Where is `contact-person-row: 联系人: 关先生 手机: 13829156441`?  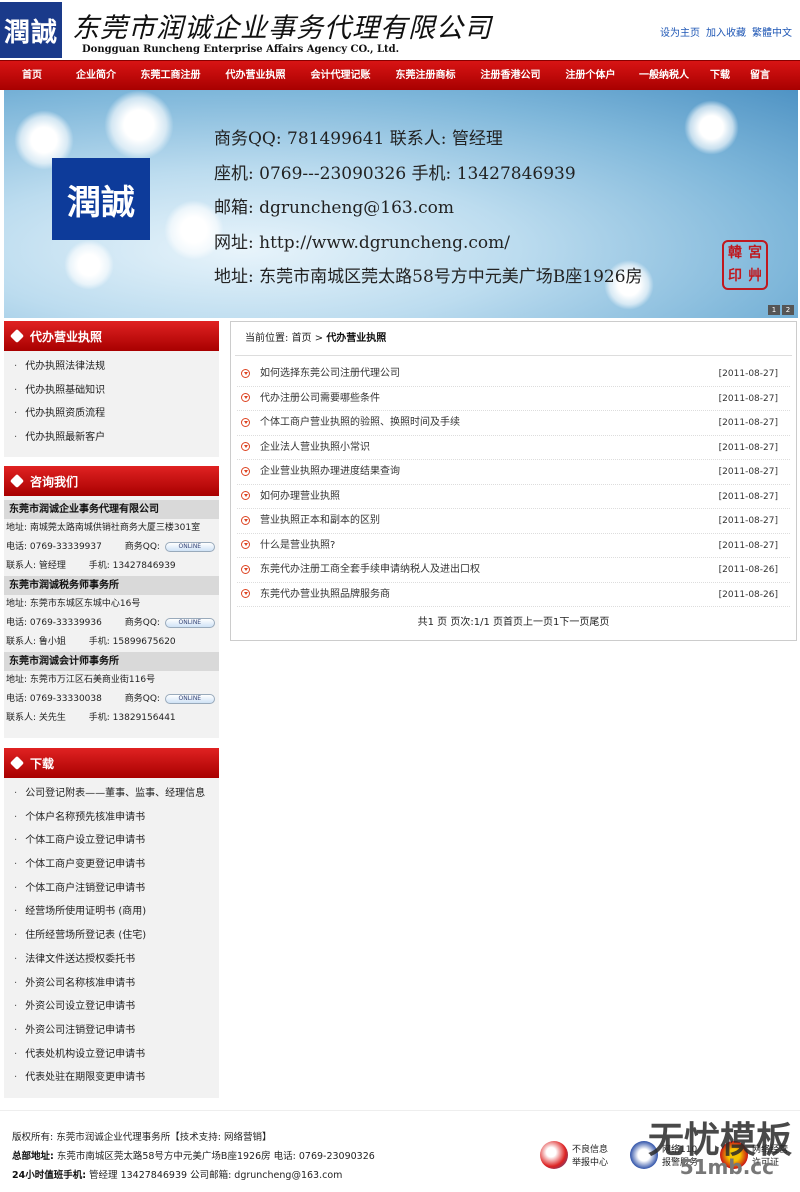 contact-person-row: 联系人: 关先生 手机: 13829156441 is located at coordinates (111, 718).